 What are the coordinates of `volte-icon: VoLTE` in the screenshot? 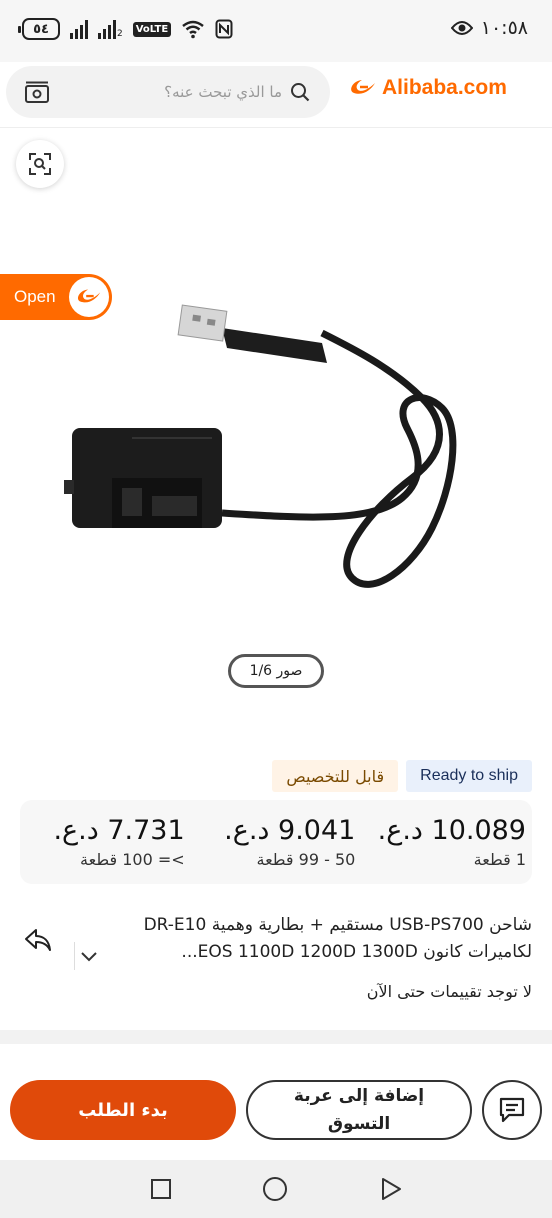 It's located at (152, 29).